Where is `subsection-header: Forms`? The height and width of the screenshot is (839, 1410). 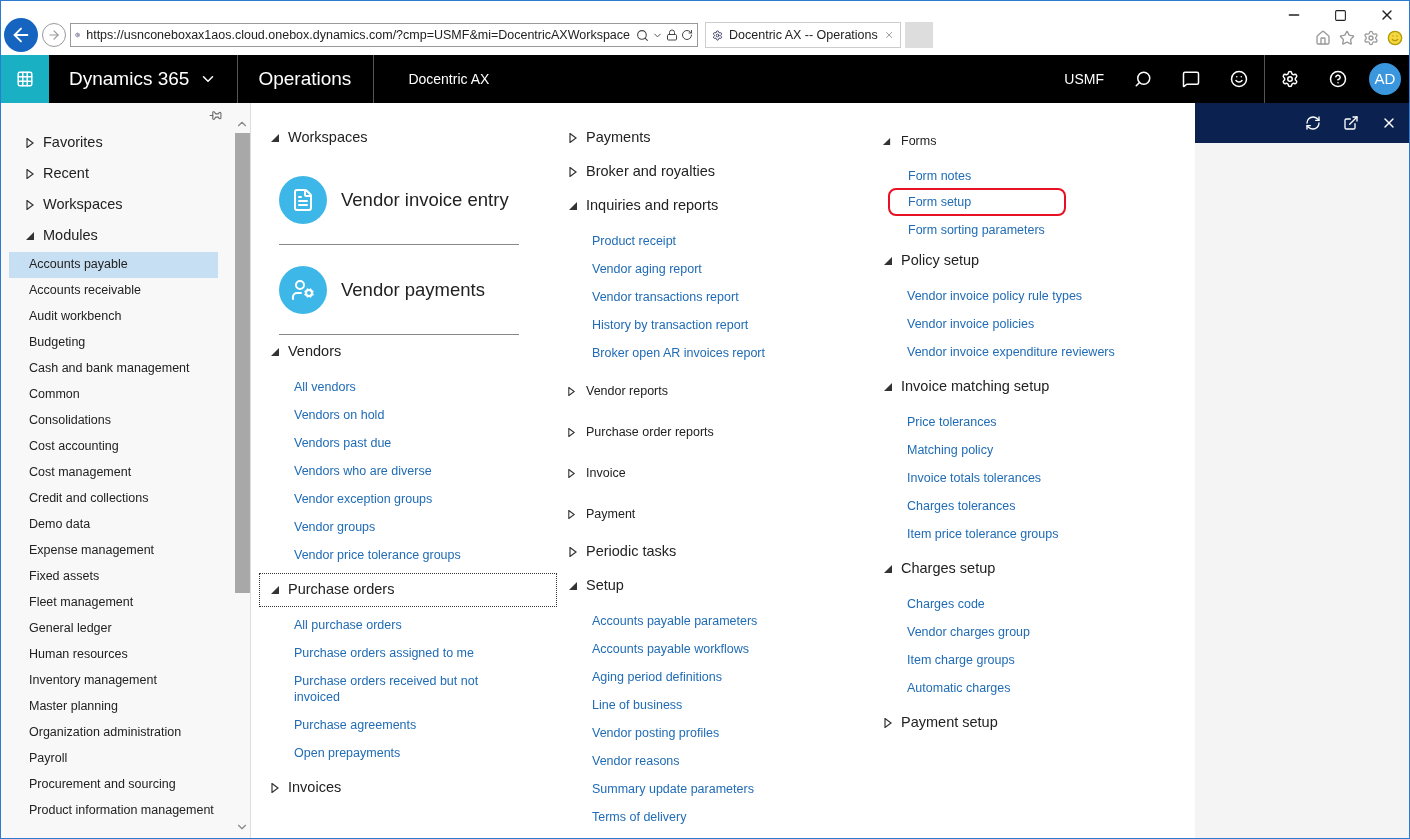
subsection-header: Forms is located at coordinates (1027, 141).